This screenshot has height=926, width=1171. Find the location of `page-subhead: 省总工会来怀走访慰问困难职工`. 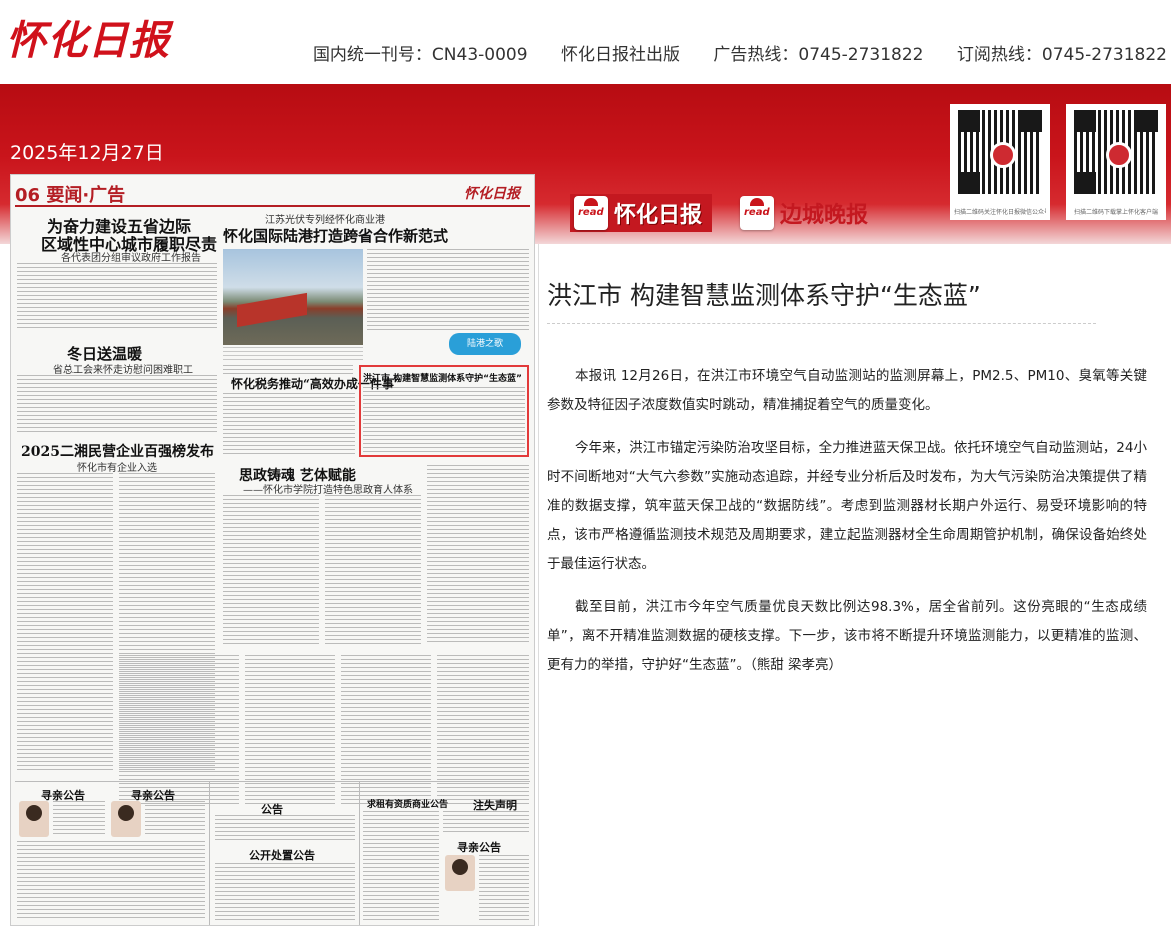

page-subhead: 省总工会来怀走访慰问困难职工 is located at coordinates (123, 370).